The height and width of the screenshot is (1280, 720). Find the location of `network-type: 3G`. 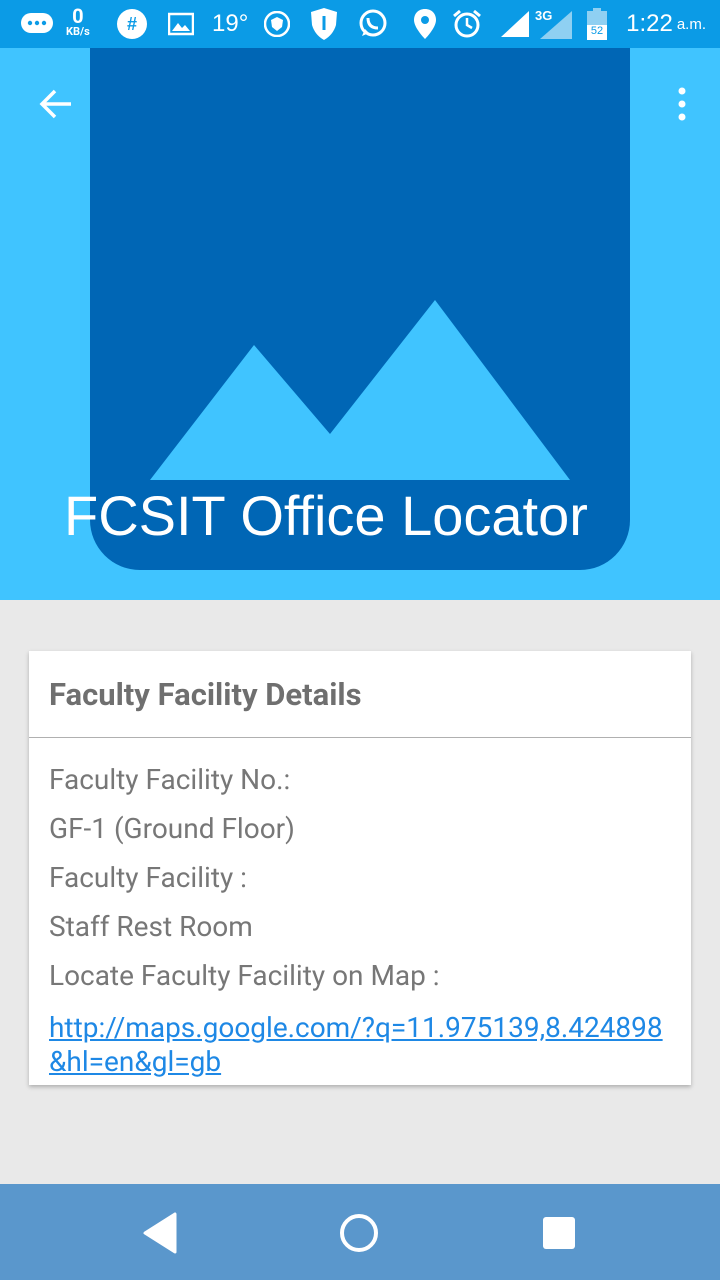

network-type: 3G is located at coordinates (543, 15).